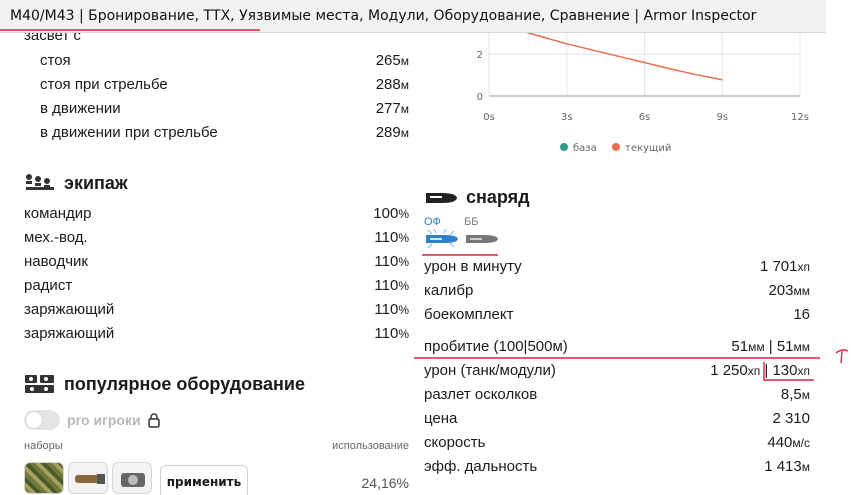 Image resolution: width=851 pixels, height=495 pixels. Describe the element at coordinates (795, 394) in the screenshot. I see `shell-row-value: 8,5м` at that location.